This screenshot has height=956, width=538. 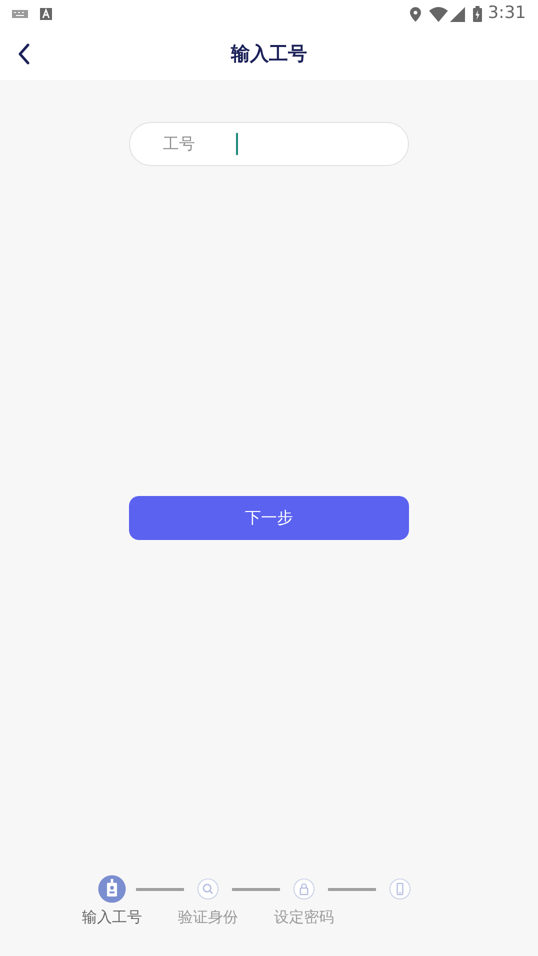 What do you see at coordinates (208, 889) in the screenshot?
I see `search-icon` at bounding box center [208, 889].